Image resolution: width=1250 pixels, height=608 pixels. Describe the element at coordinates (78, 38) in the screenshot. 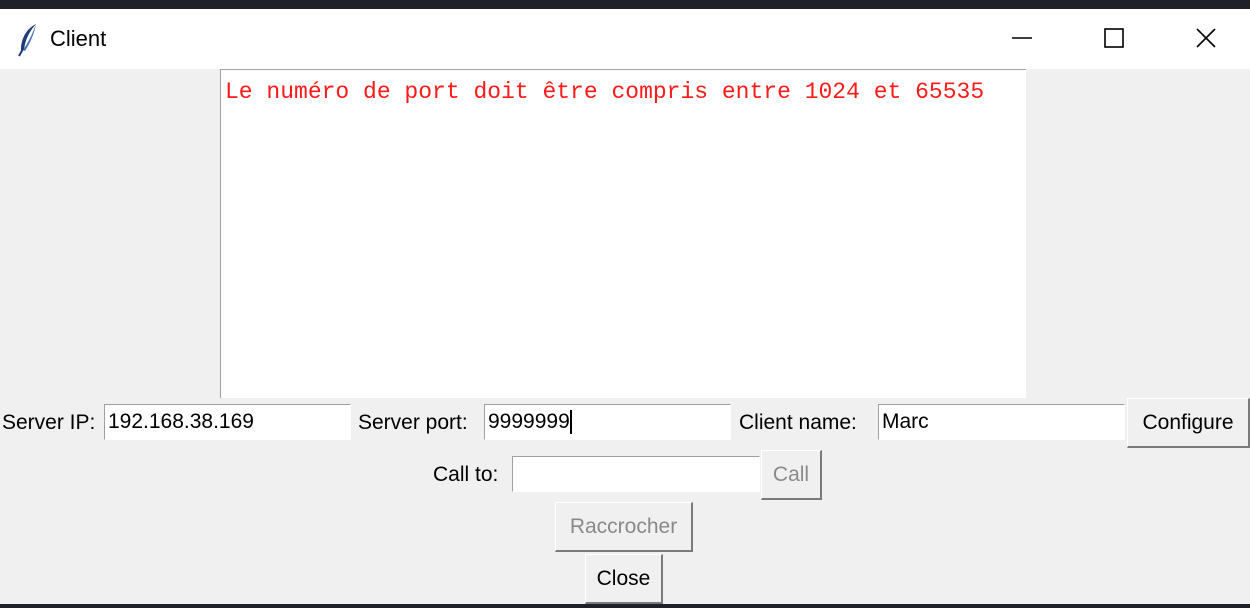

I see `window-title: Client` at that location.